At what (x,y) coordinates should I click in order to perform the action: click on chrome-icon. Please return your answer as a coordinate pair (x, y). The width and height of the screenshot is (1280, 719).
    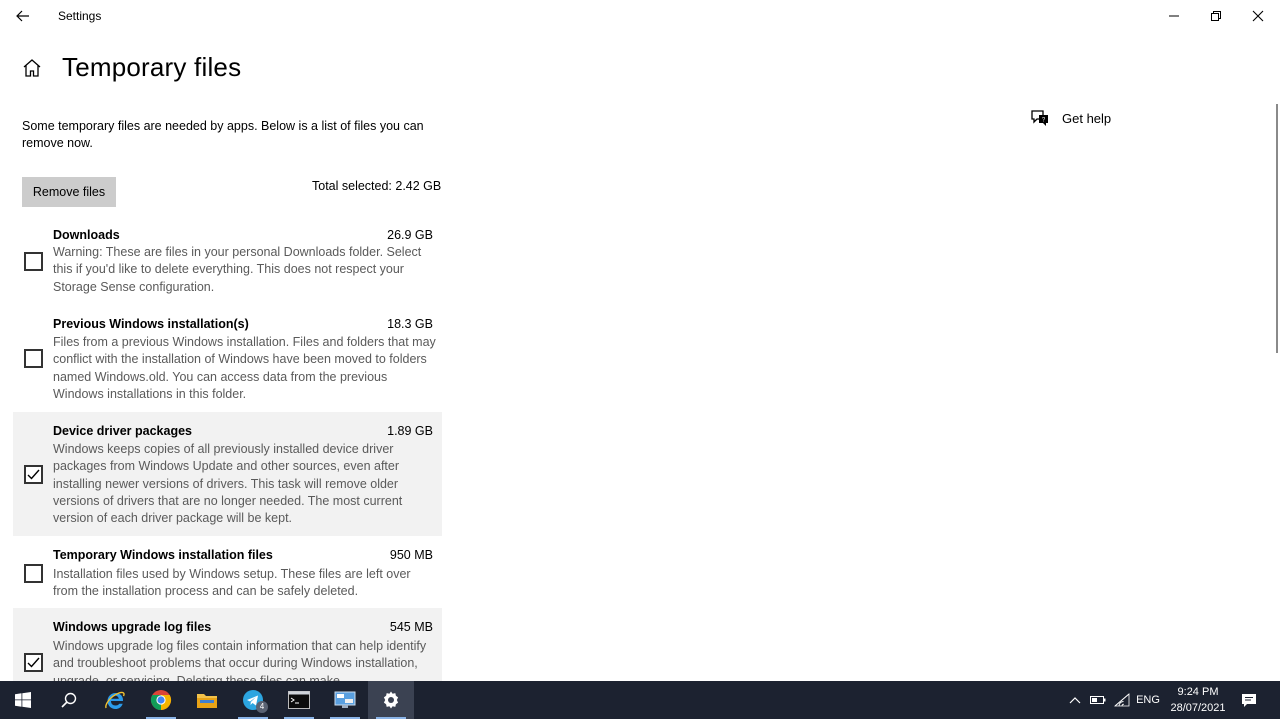
    Looking at the image, I should click on (161, 700).